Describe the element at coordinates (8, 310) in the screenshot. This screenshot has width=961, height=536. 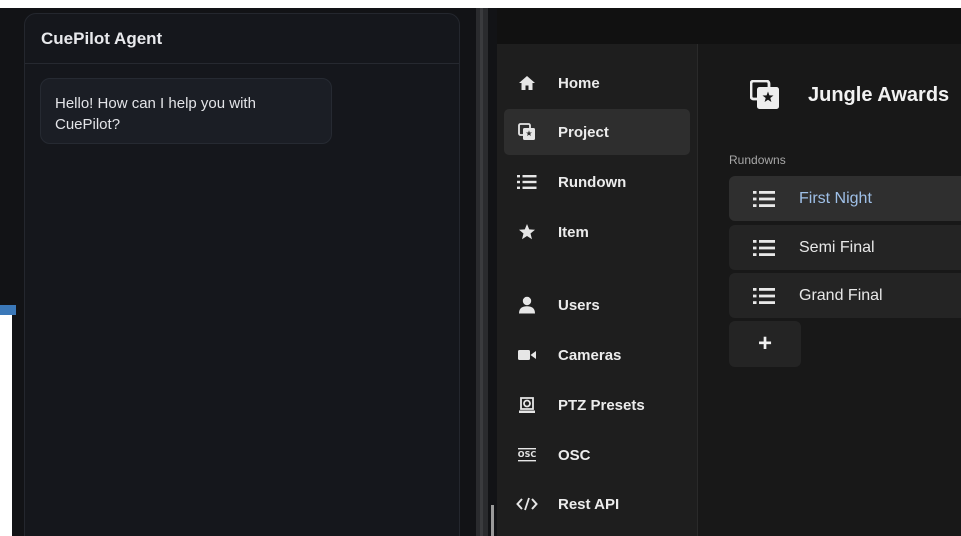
I see `background-accent` at that location.